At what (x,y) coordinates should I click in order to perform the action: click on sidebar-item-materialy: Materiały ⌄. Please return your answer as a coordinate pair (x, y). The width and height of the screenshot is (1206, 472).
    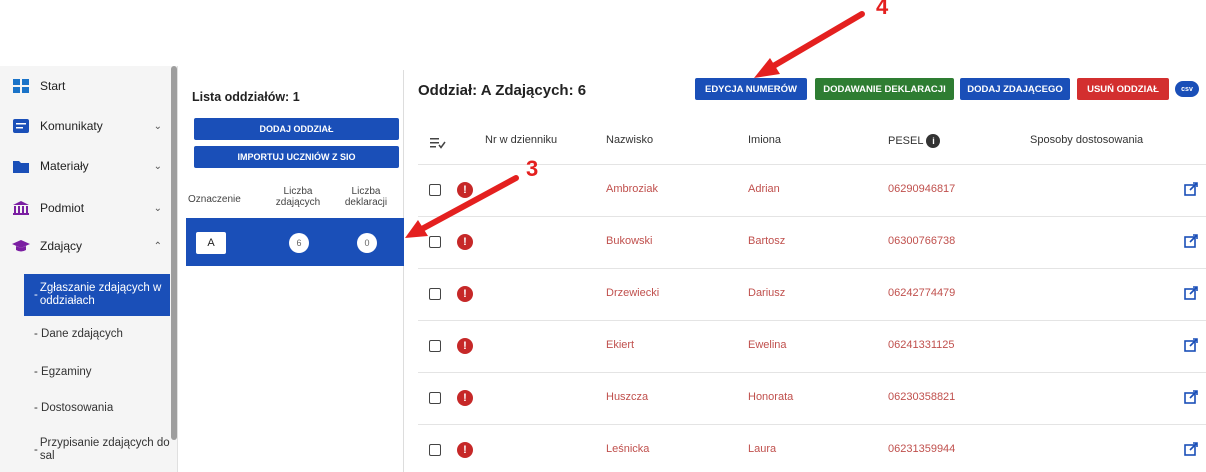
    Looking at the image, I should click on (85, 166).